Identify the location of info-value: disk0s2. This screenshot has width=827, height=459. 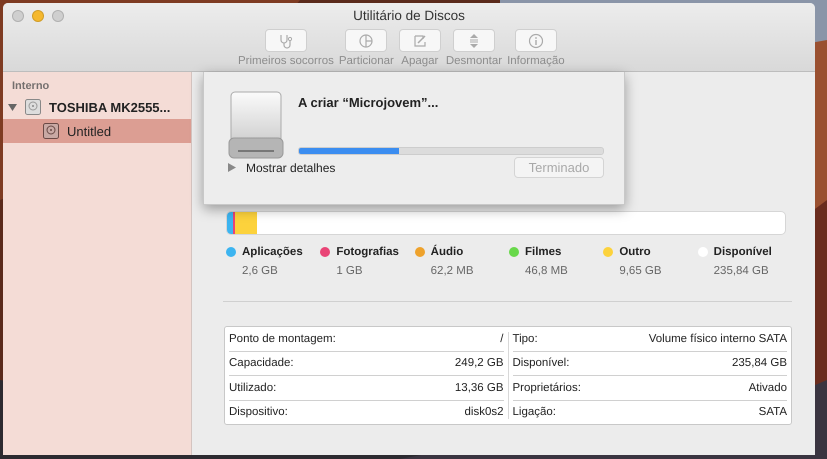
(484, 412).